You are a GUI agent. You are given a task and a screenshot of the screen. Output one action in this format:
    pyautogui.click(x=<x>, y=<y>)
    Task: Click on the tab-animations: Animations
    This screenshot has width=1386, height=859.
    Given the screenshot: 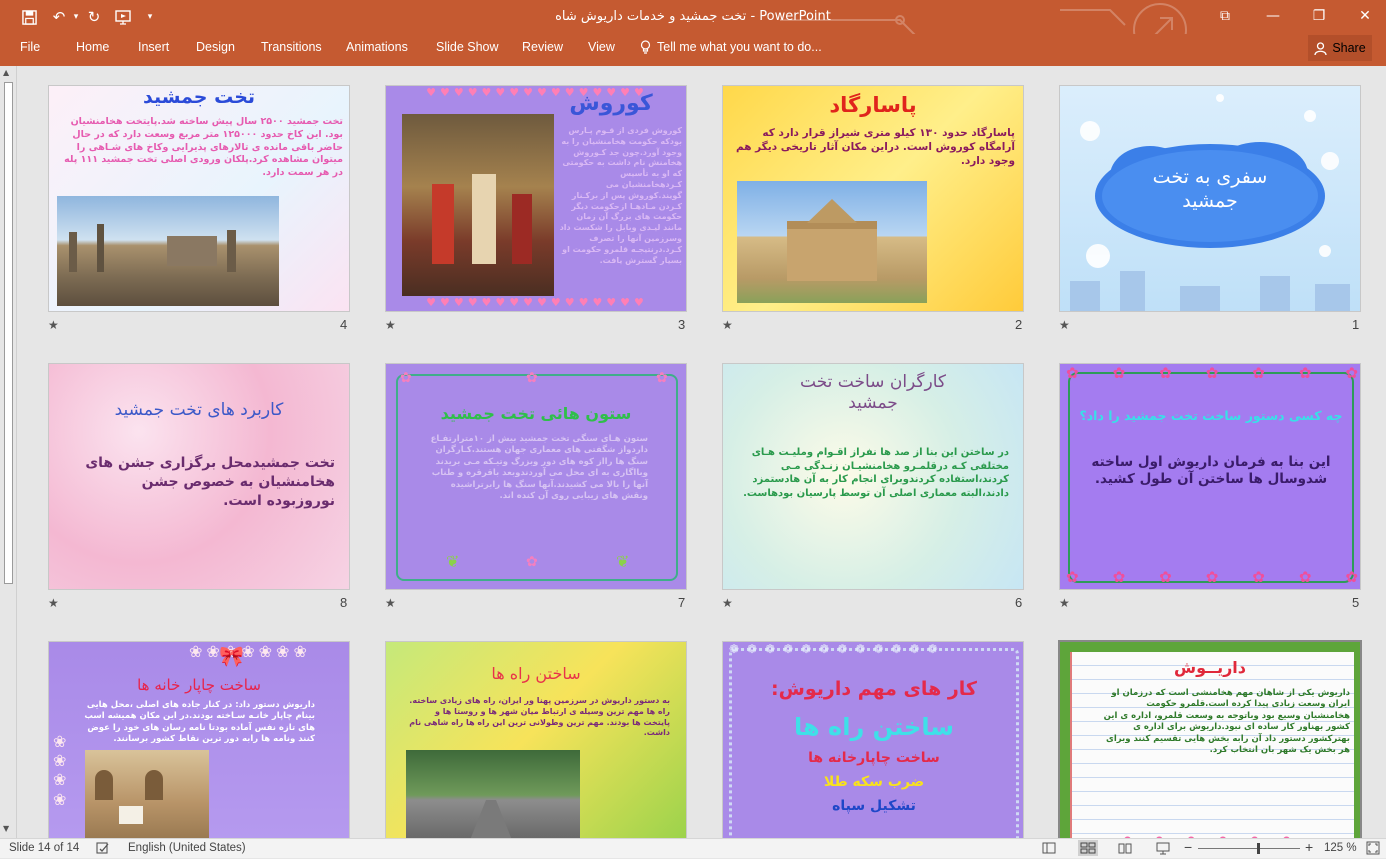 What is the action you would take?
    pyautogui.click(x=377, y=47)
    